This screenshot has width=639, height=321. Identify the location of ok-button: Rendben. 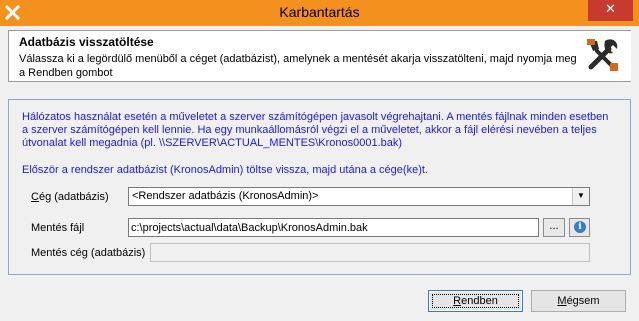
(475, 301).